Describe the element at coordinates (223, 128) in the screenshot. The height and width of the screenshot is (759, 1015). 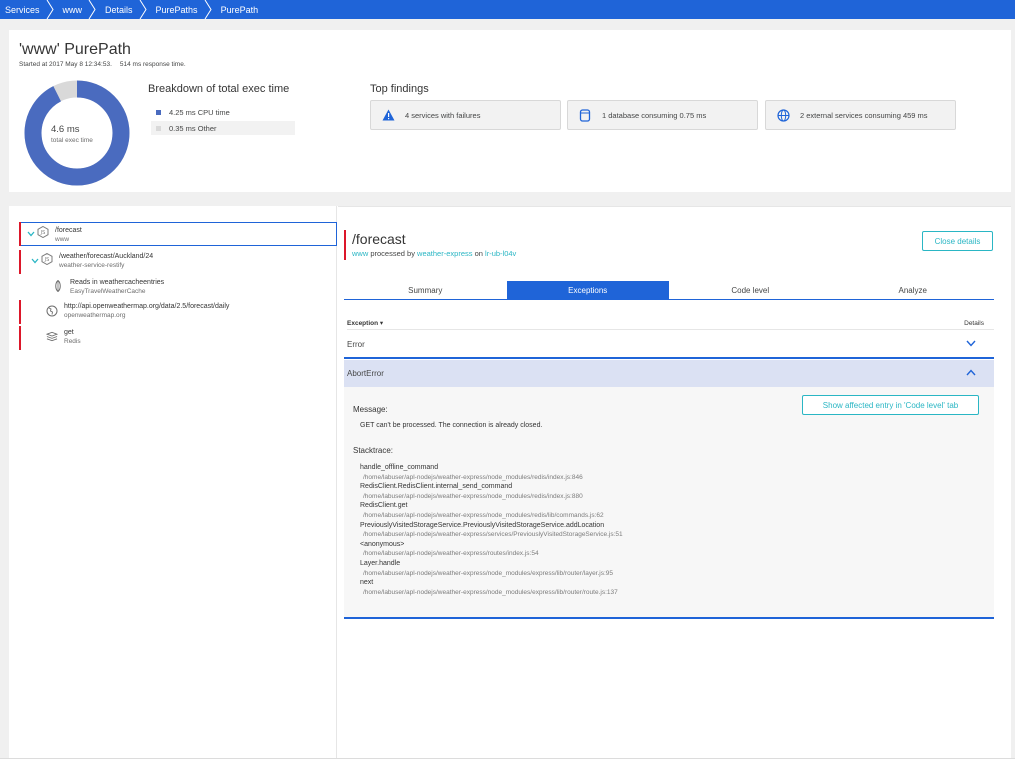
I see `breakdown-other: 0.35 ms Other` at that location.